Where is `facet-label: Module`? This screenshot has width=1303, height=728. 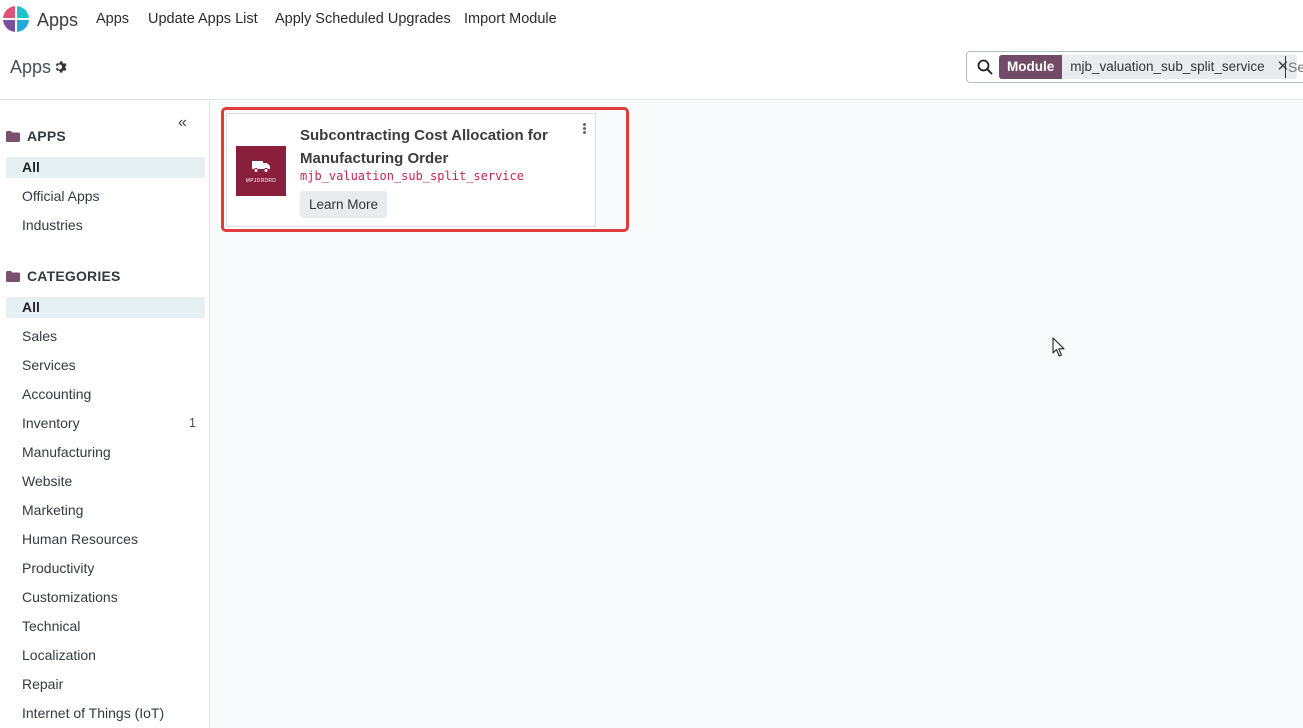 facet-label: Module is located at coordinates (1031, 67).